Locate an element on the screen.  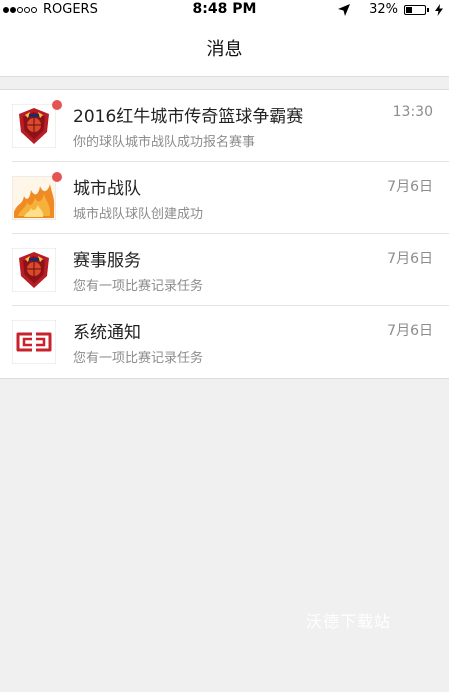
battery-icon is located at coordinates (415, 9).